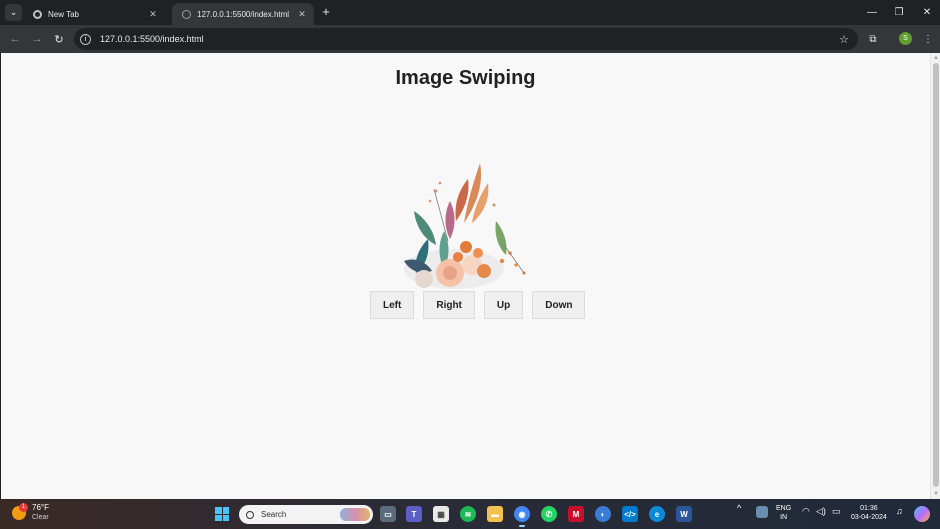  What do you see at coordinates (274, 514) in the screenshot?
I see `search-placeholder: Search` at bounding box center [274, 514].